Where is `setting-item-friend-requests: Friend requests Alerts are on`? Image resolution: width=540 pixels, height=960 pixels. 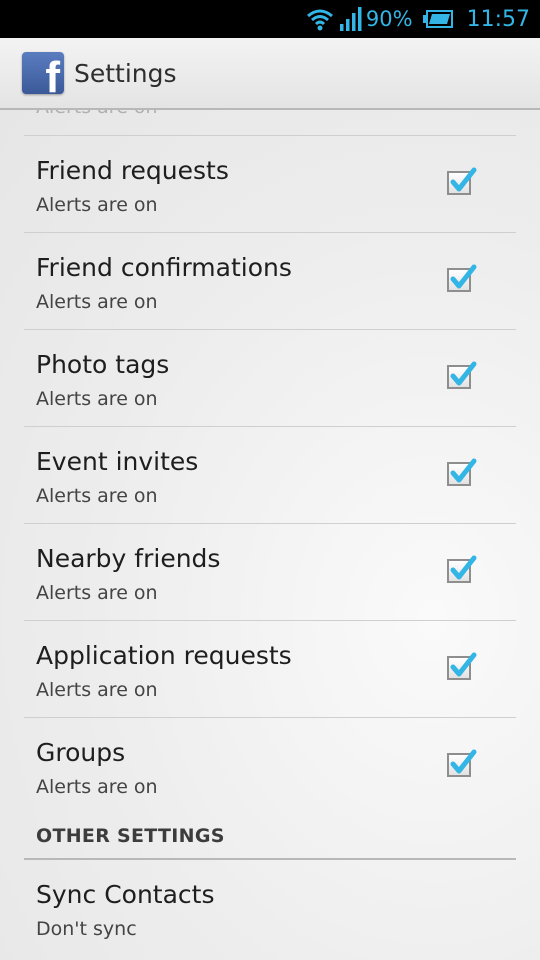 setting-item-friend-requests: Friend requests Alerts are on is located at coordinates (270, 184).